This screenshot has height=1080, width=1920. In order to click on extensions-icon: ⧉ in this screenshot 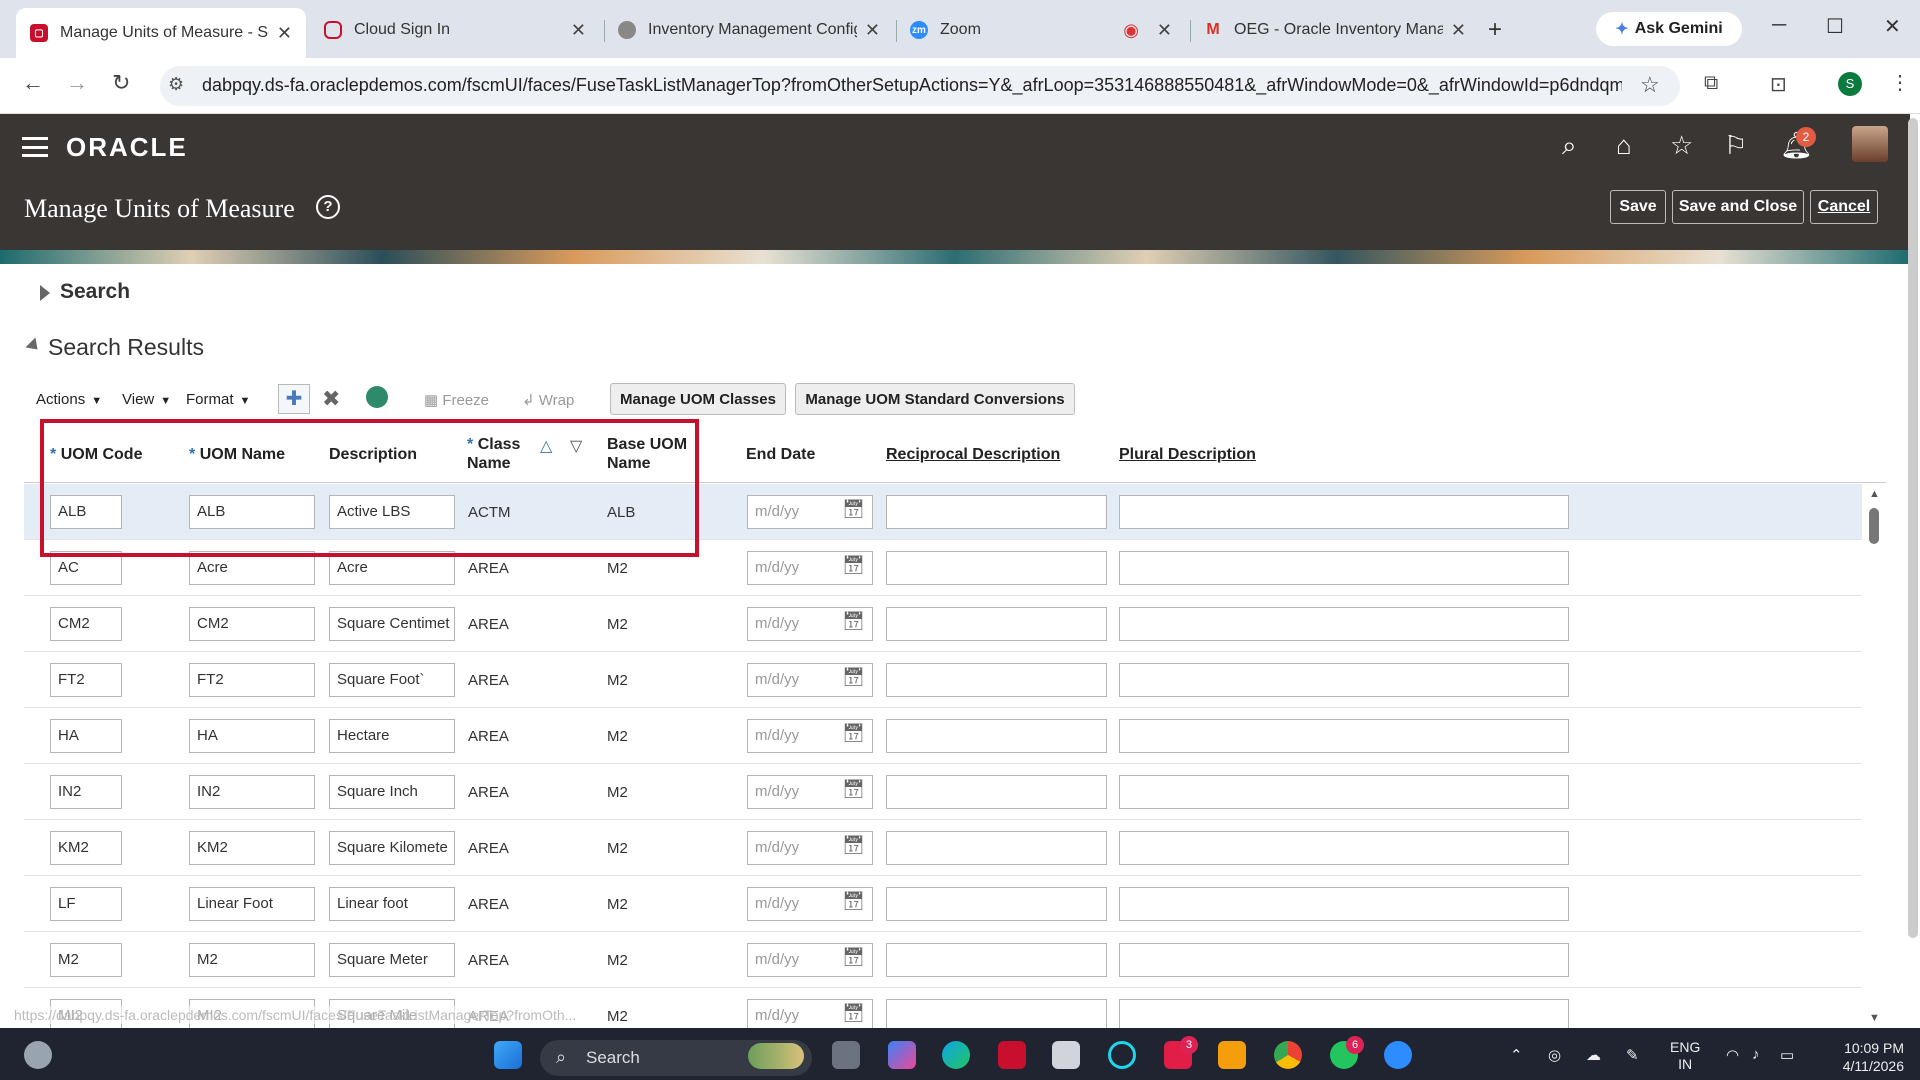, I will do `click(1711, 83)`.